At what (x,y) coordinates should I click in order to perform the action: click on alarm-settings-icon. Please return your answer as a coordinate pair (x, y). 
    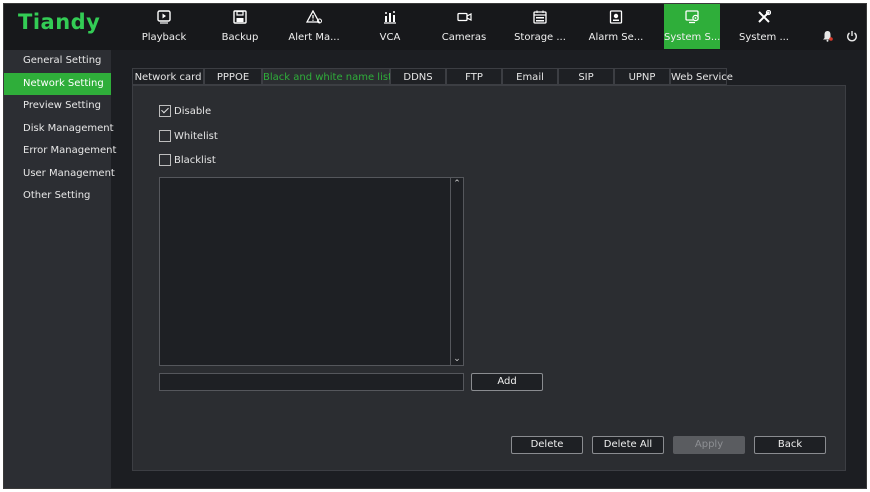
    Looking at the image, I should click on (616, 19).